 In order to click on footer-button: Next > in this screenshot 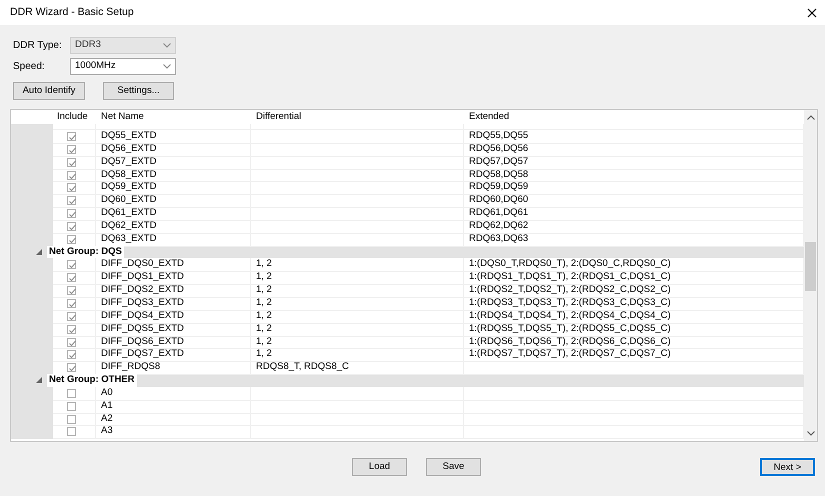, I will do `click(787, 467)`.